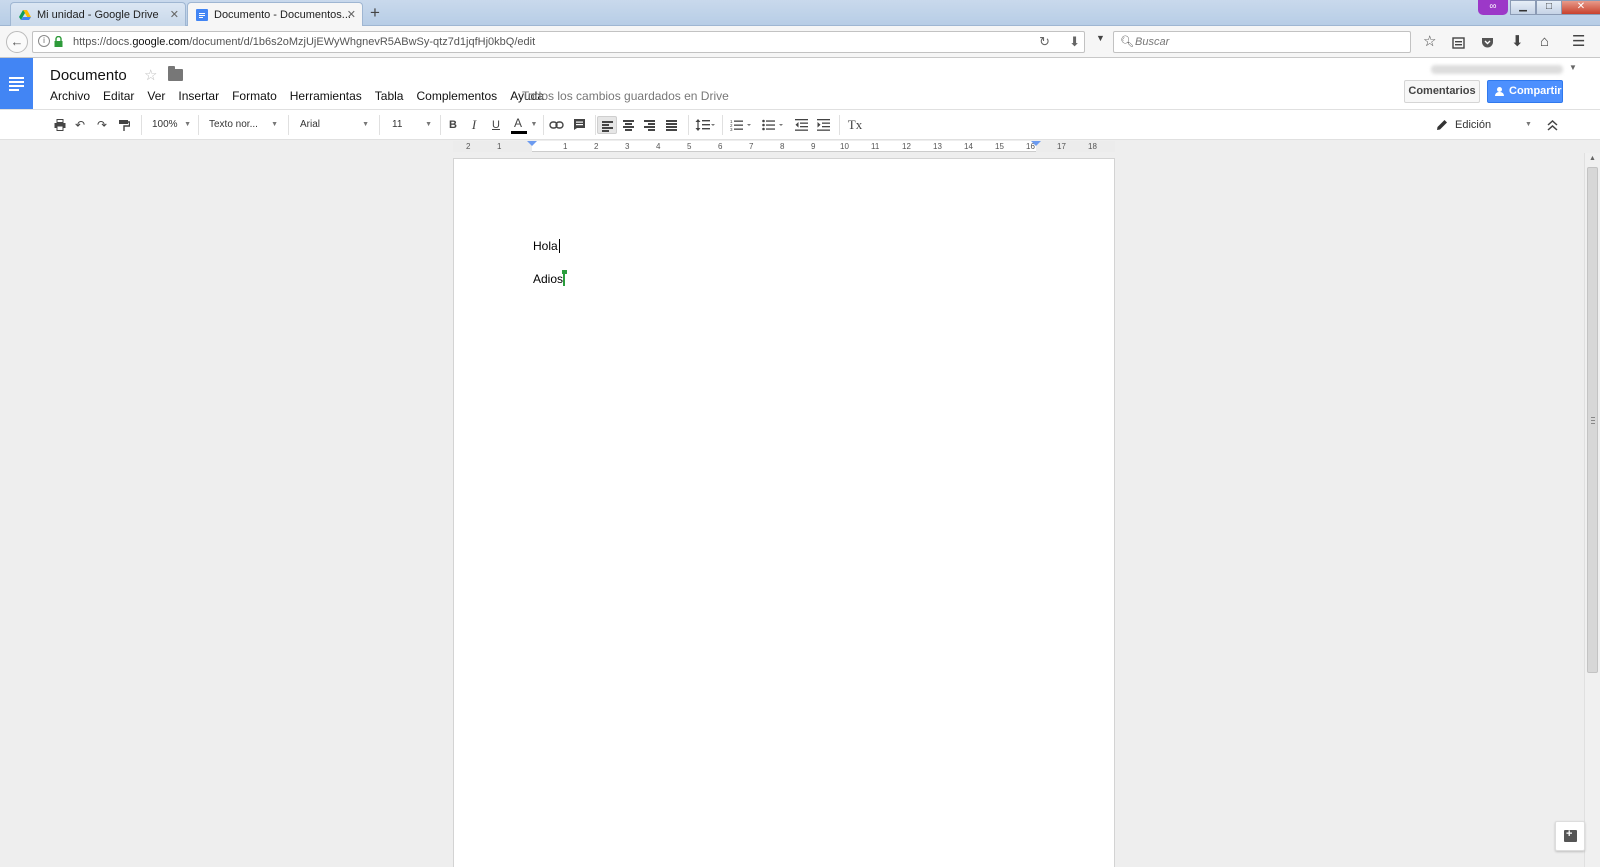 The image size is (1600, 867). What do you see at coordinates (1487, 45) in the screenshot?
I see `pocket-icon` at bounding box center [1487, 45].